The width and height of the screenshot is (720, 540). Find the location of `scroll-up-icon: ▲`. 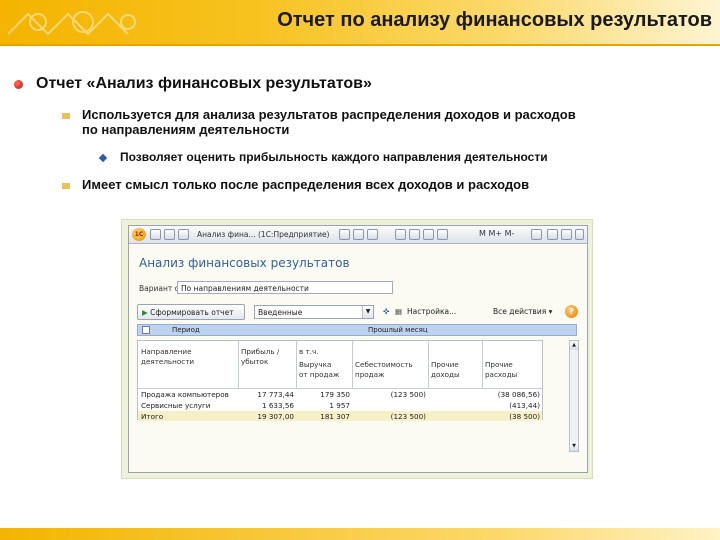

scroll-up-icon: ▲ is located at coordinates (574, 345).